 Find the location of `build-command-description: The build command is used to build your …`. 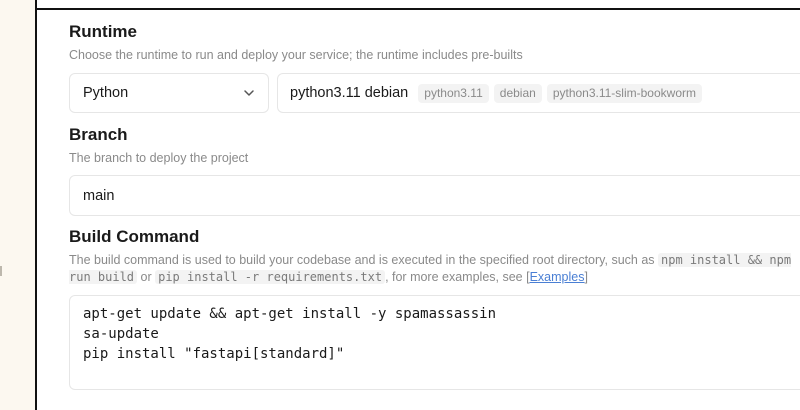

build-command-description: The build command is used to build your … is located at coordinates (434, 269).